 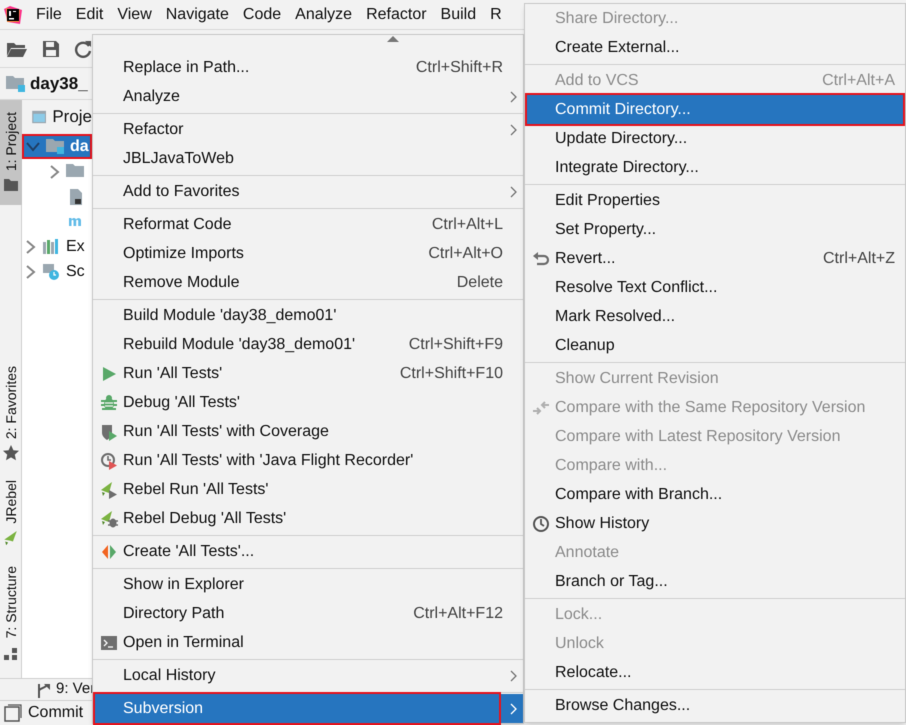 What do you see at coordinates (79, 146) in the screenshot?
I see `tree-label: da` at bounding box center [79, 146].